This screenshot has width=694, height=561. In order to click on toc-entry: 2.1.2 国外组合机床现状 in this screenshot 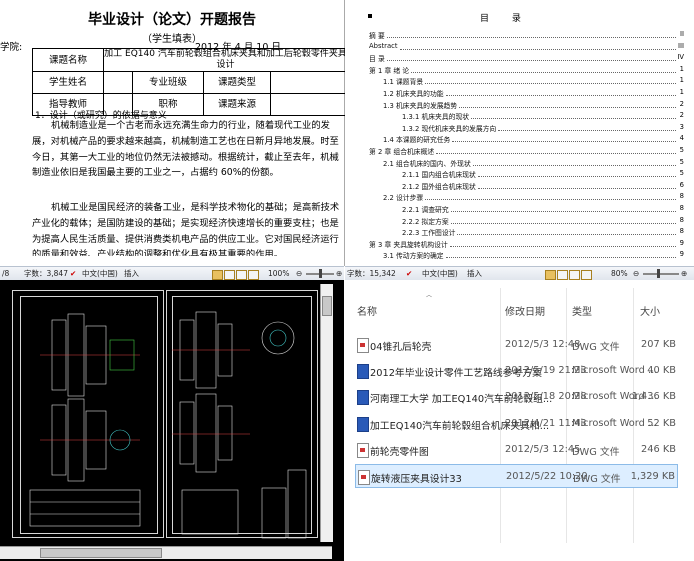, I will do `click(439, 186)`.